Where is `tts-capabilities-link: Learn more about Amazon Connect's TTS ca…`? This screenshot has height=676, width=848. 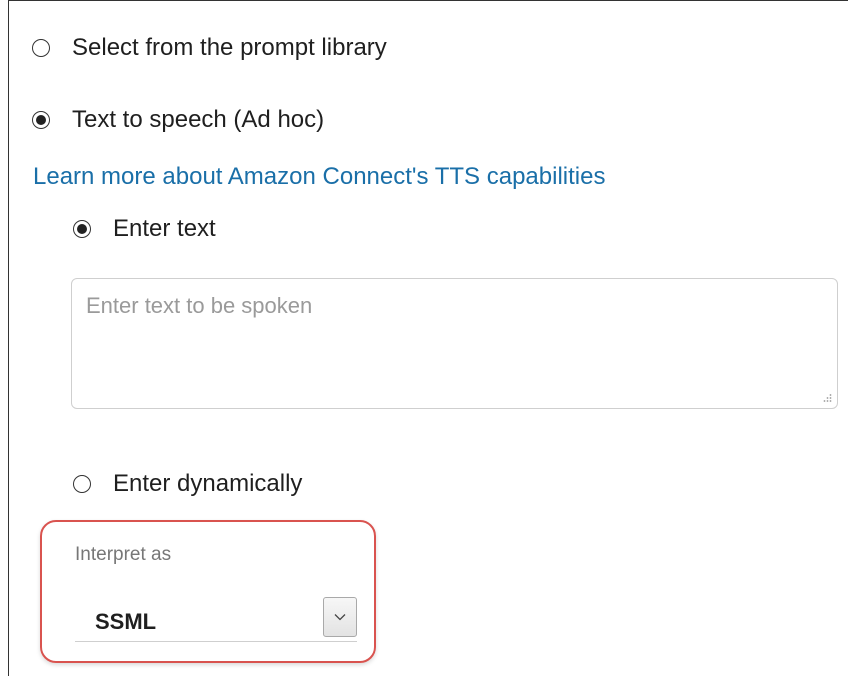
tts-capabilities-link: Learn more about Amazon Connect's TTS ca… is located at coordinates (319, 177).